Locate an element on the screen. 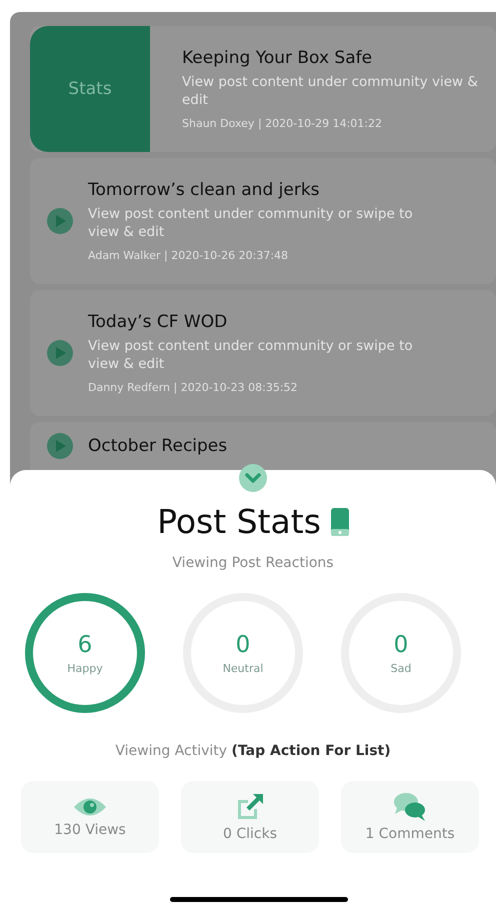 The height and width of the screenshot is (903, 496). activity-label: 0 Clicks is located at coordinates (249, 834).